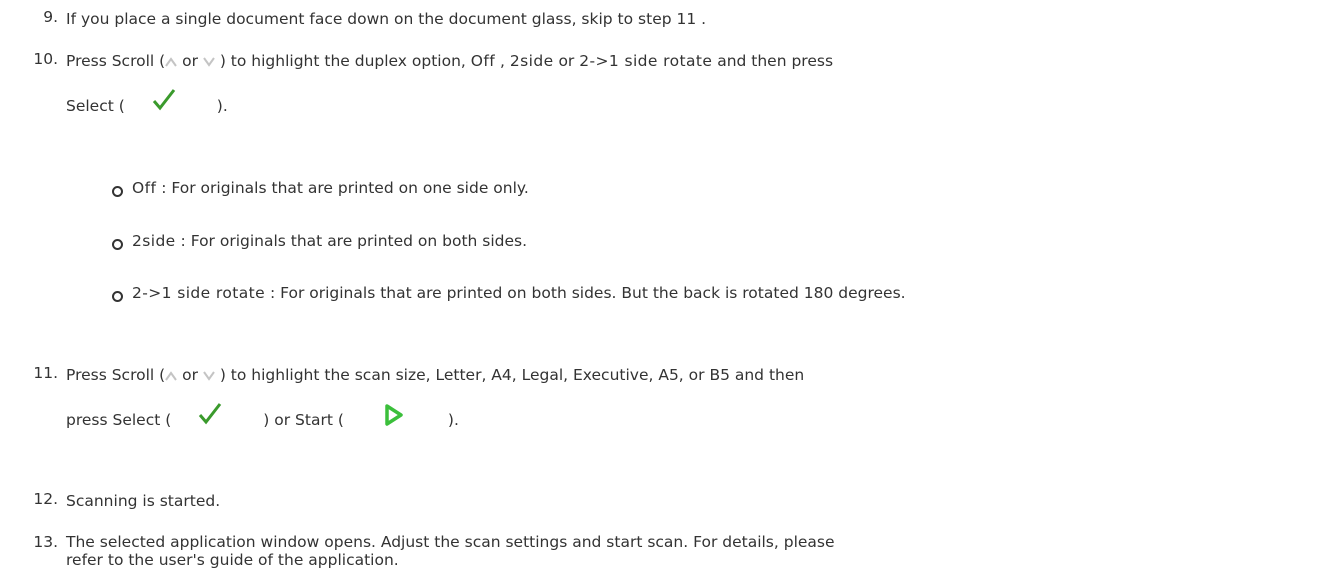 Image resolution: width=1332 pixels, height=586 pixels. I want to click on step-number: 10., so click(45, 59).